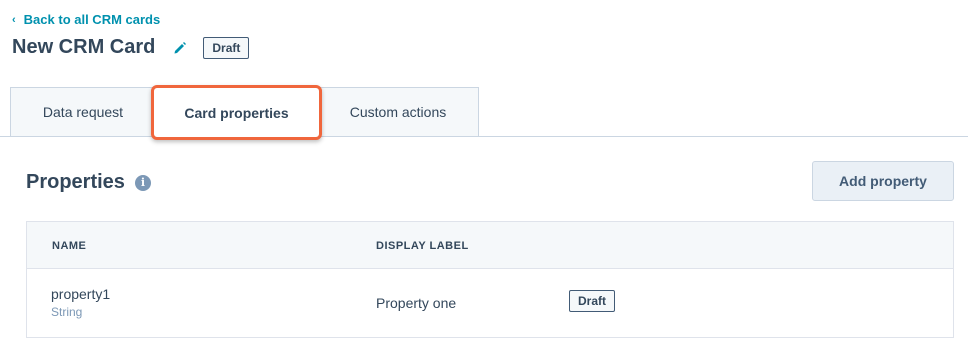  I want to click on section-title: Properties, so click(75, 182).